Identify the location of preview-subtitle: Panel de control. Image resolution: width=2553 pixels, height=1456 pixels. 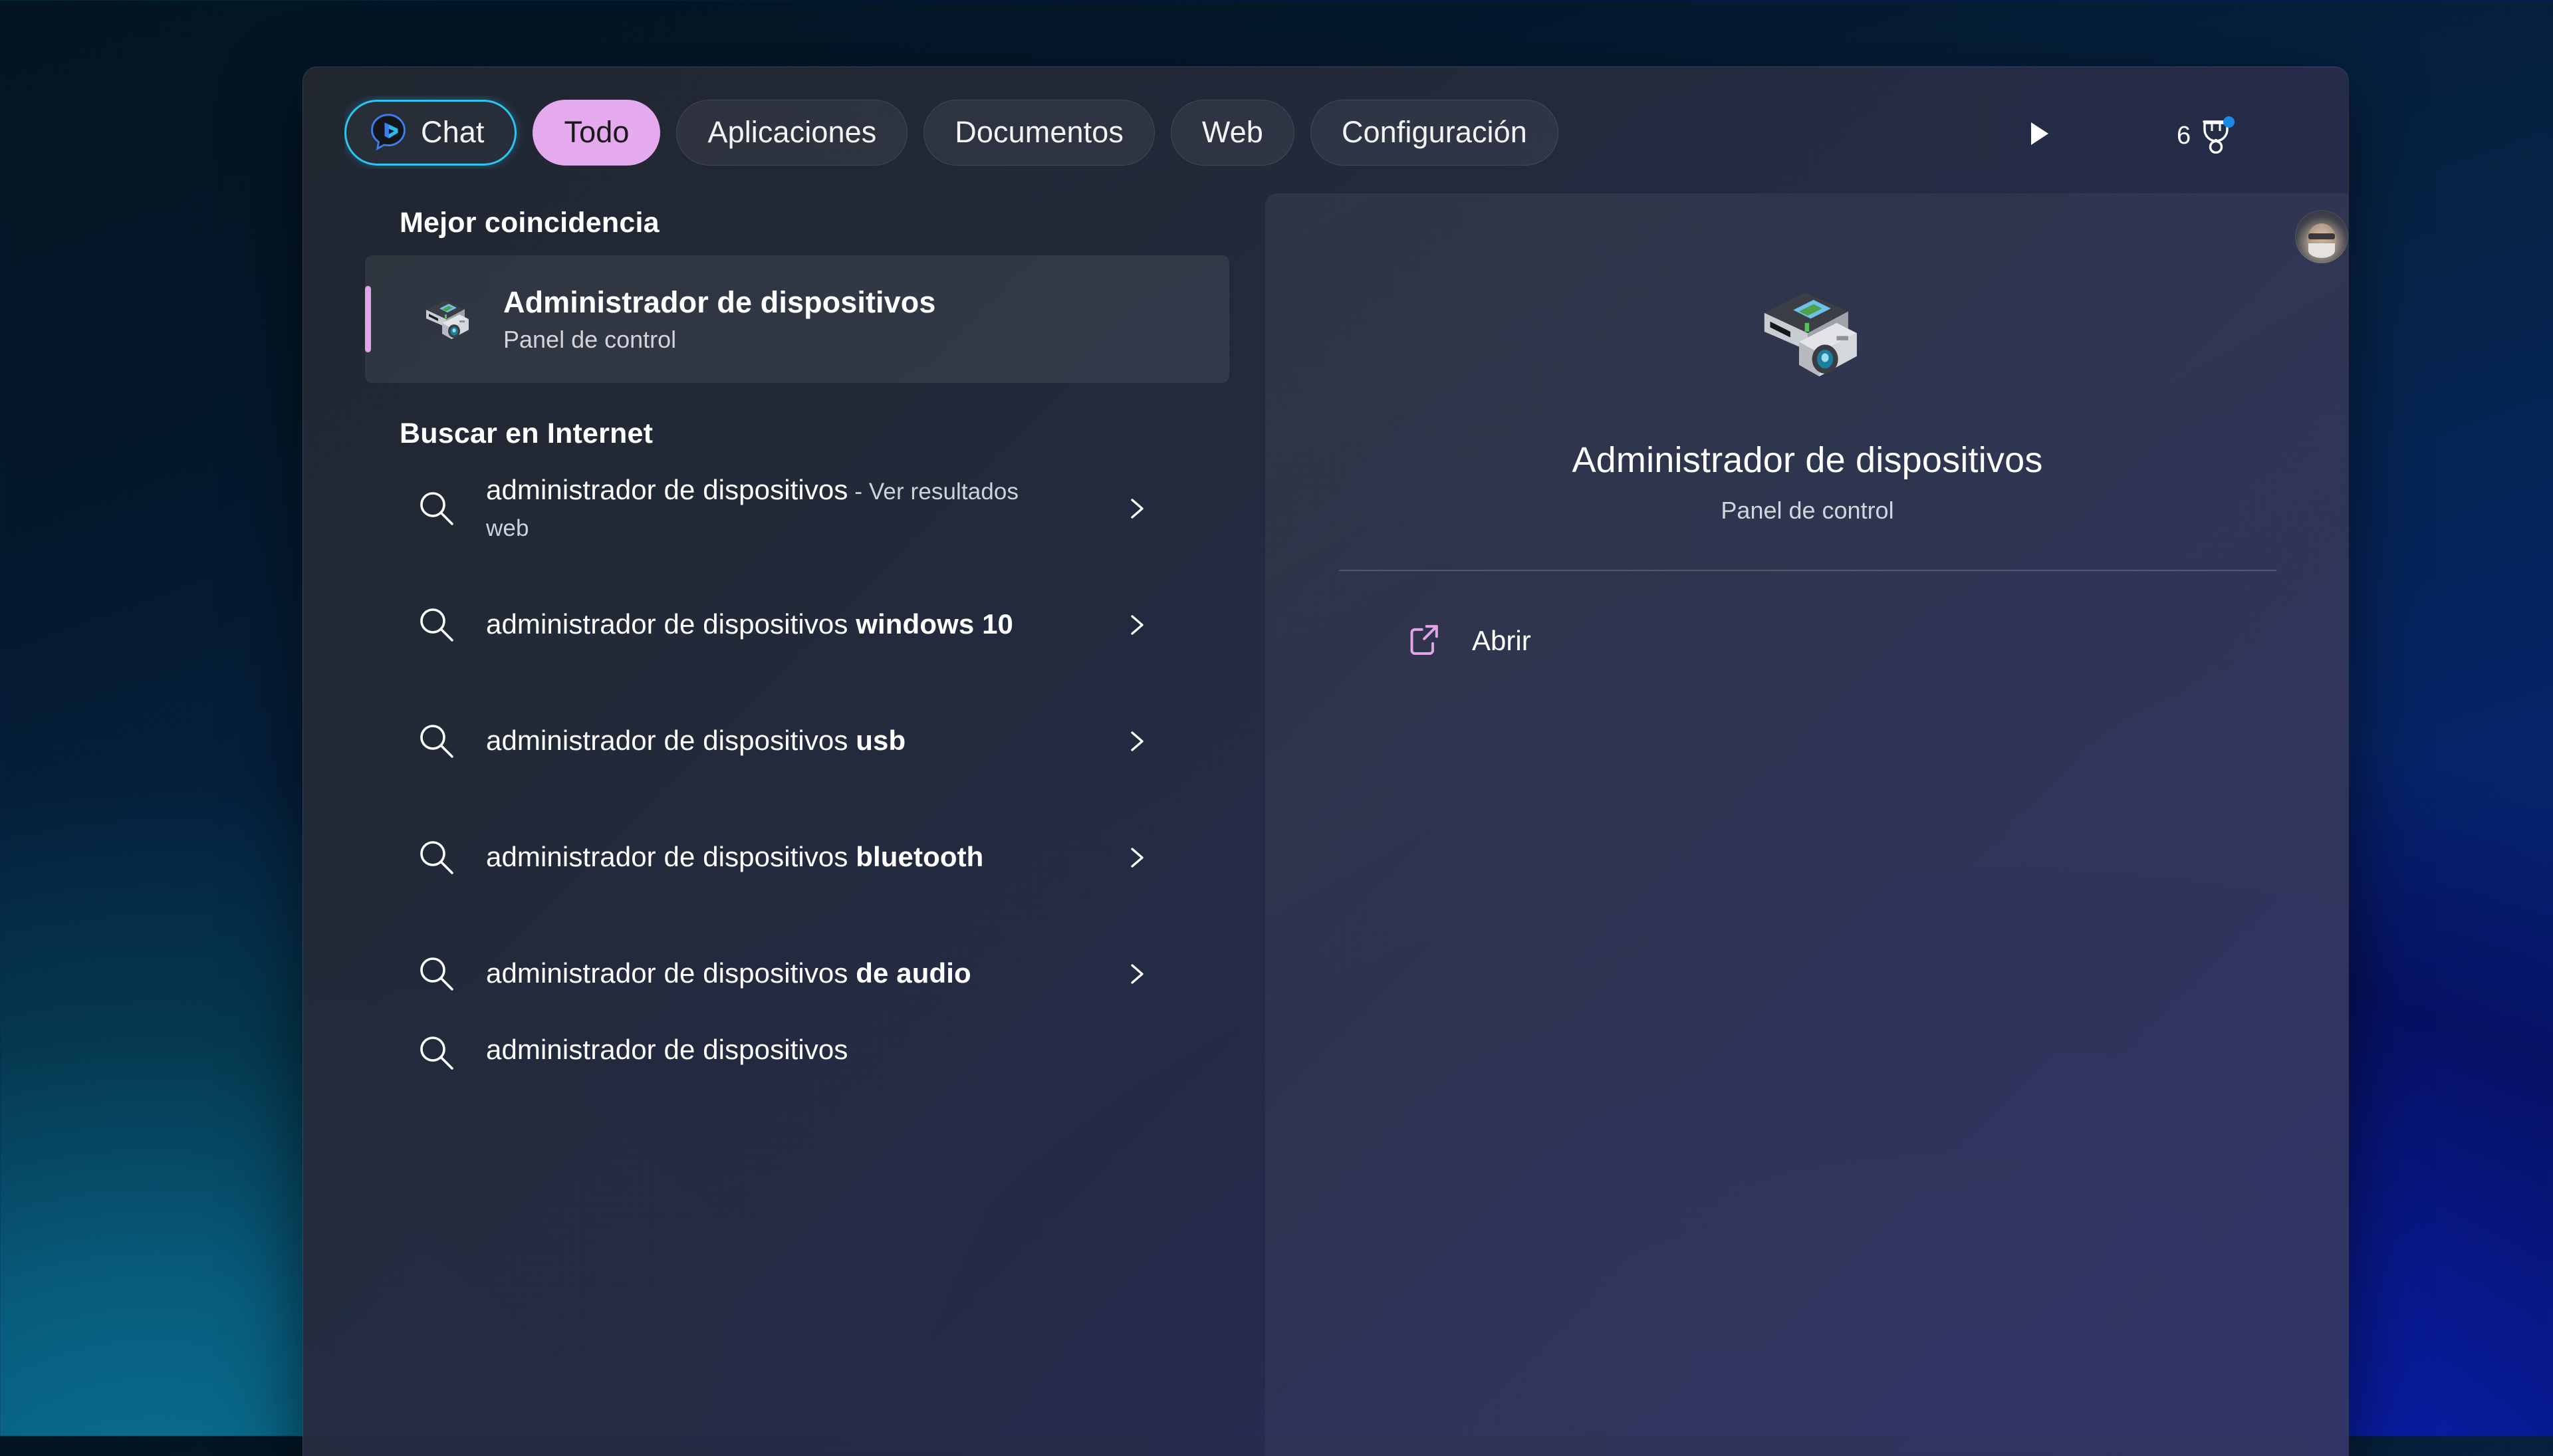
(1807, 510).